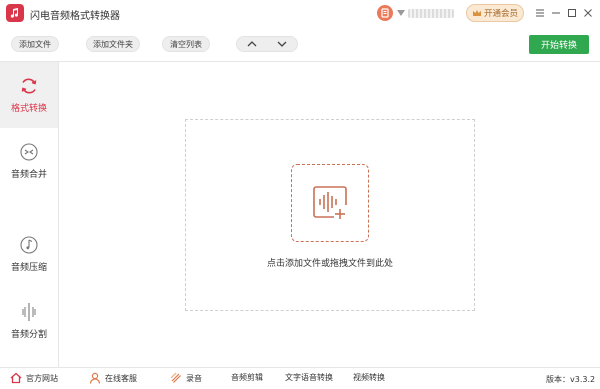 The height and width of the screenshot is (389, 600). Describe the element at coordinates (28, 175) in the screenshot. I see `sidebar-item-label: 音频合并` at that location.